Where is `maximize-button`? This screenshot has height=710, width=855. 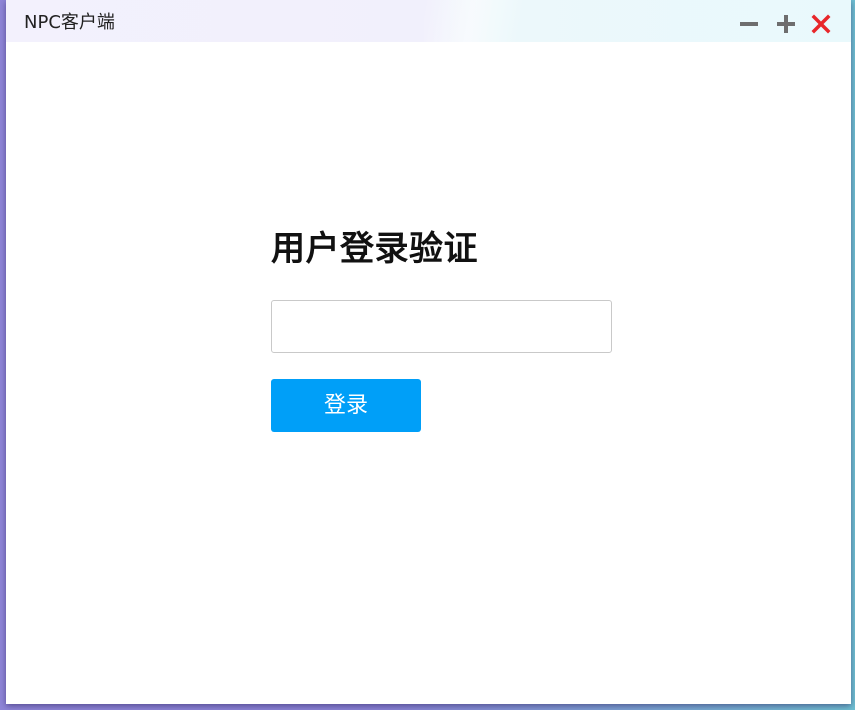 maximize-button is located at coordinates (786, 23).